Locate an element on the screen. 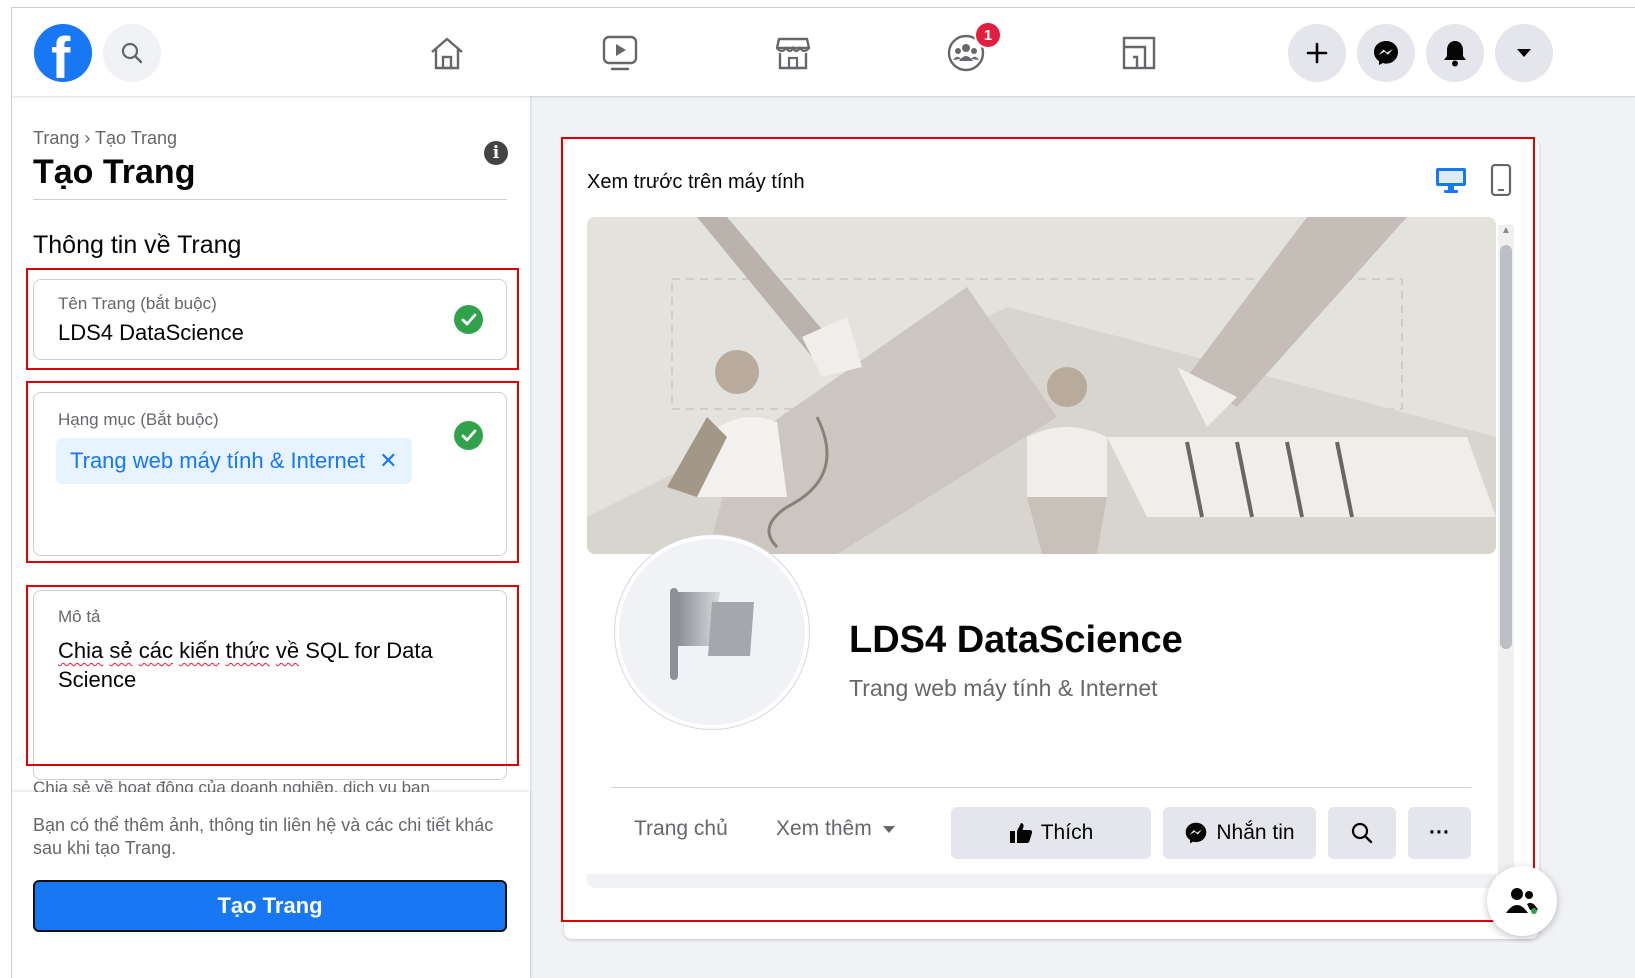 This screenshot has width=1635, height=978. plus-icon is located at coordinates (1317, 53).